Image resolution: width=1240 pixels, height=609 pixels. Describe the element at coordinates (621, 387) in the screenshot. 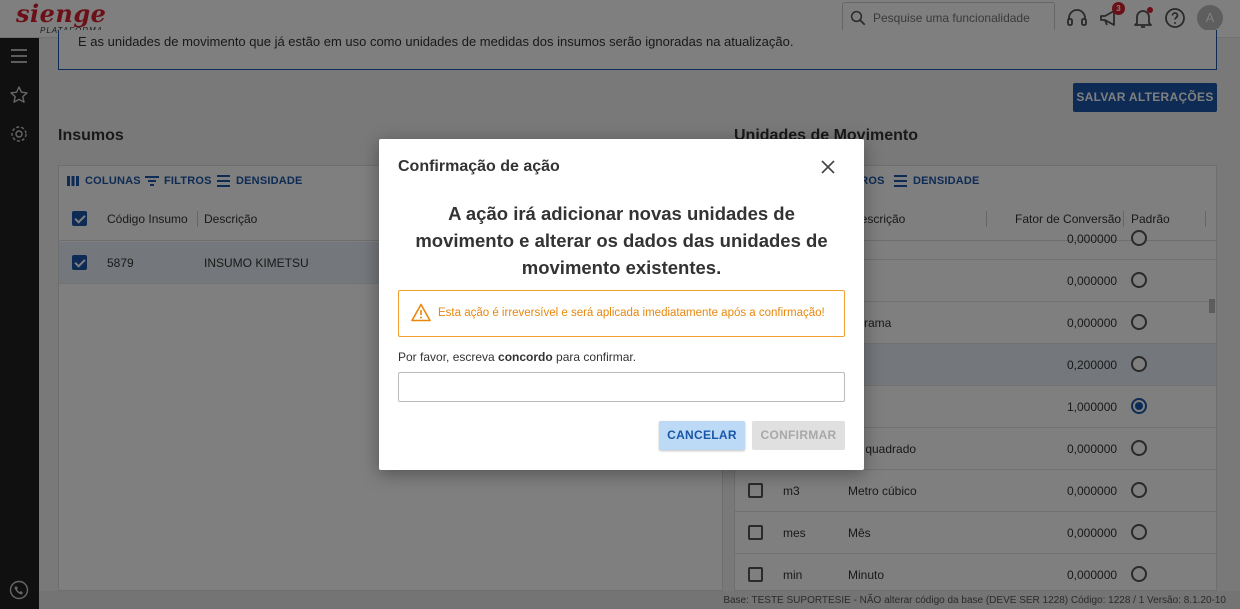

I see `confirm-text-input` at that location.